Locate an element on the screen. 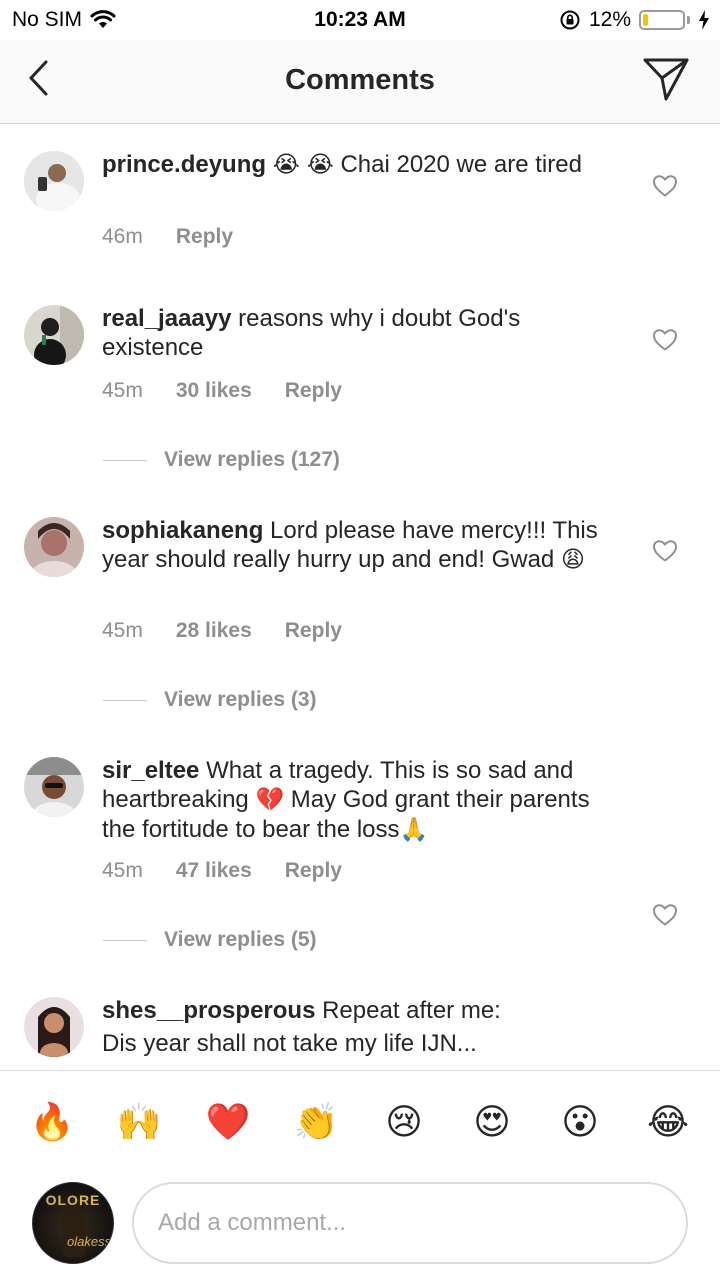 The width and height of the screenshot is (720, 1280). tears-of-joy-emoji-button: 😂 is located at coordinates (668, 1122).